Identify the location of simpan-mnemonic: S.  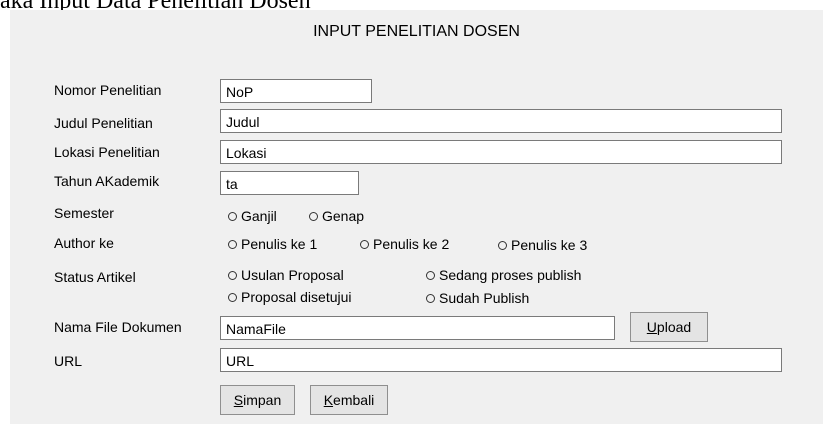
(238, 400).